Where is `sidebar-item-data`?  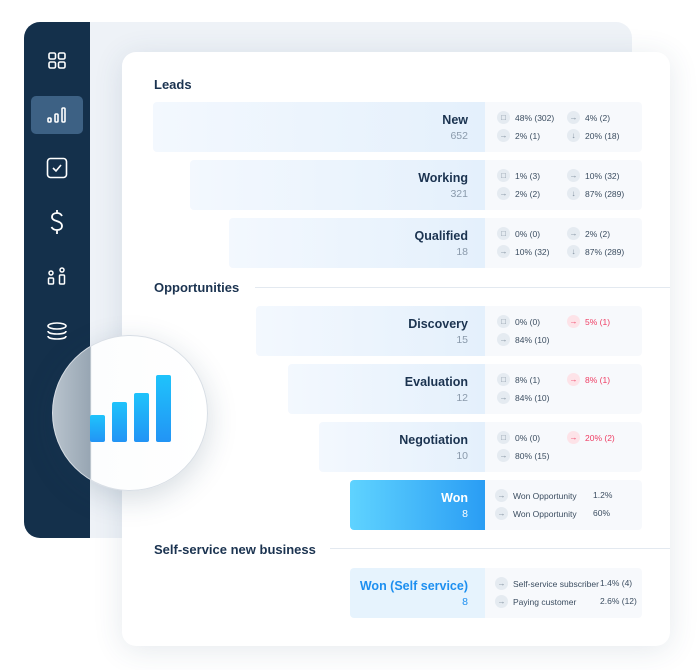
sidebar-item-data is located at coordinates (57, 331).